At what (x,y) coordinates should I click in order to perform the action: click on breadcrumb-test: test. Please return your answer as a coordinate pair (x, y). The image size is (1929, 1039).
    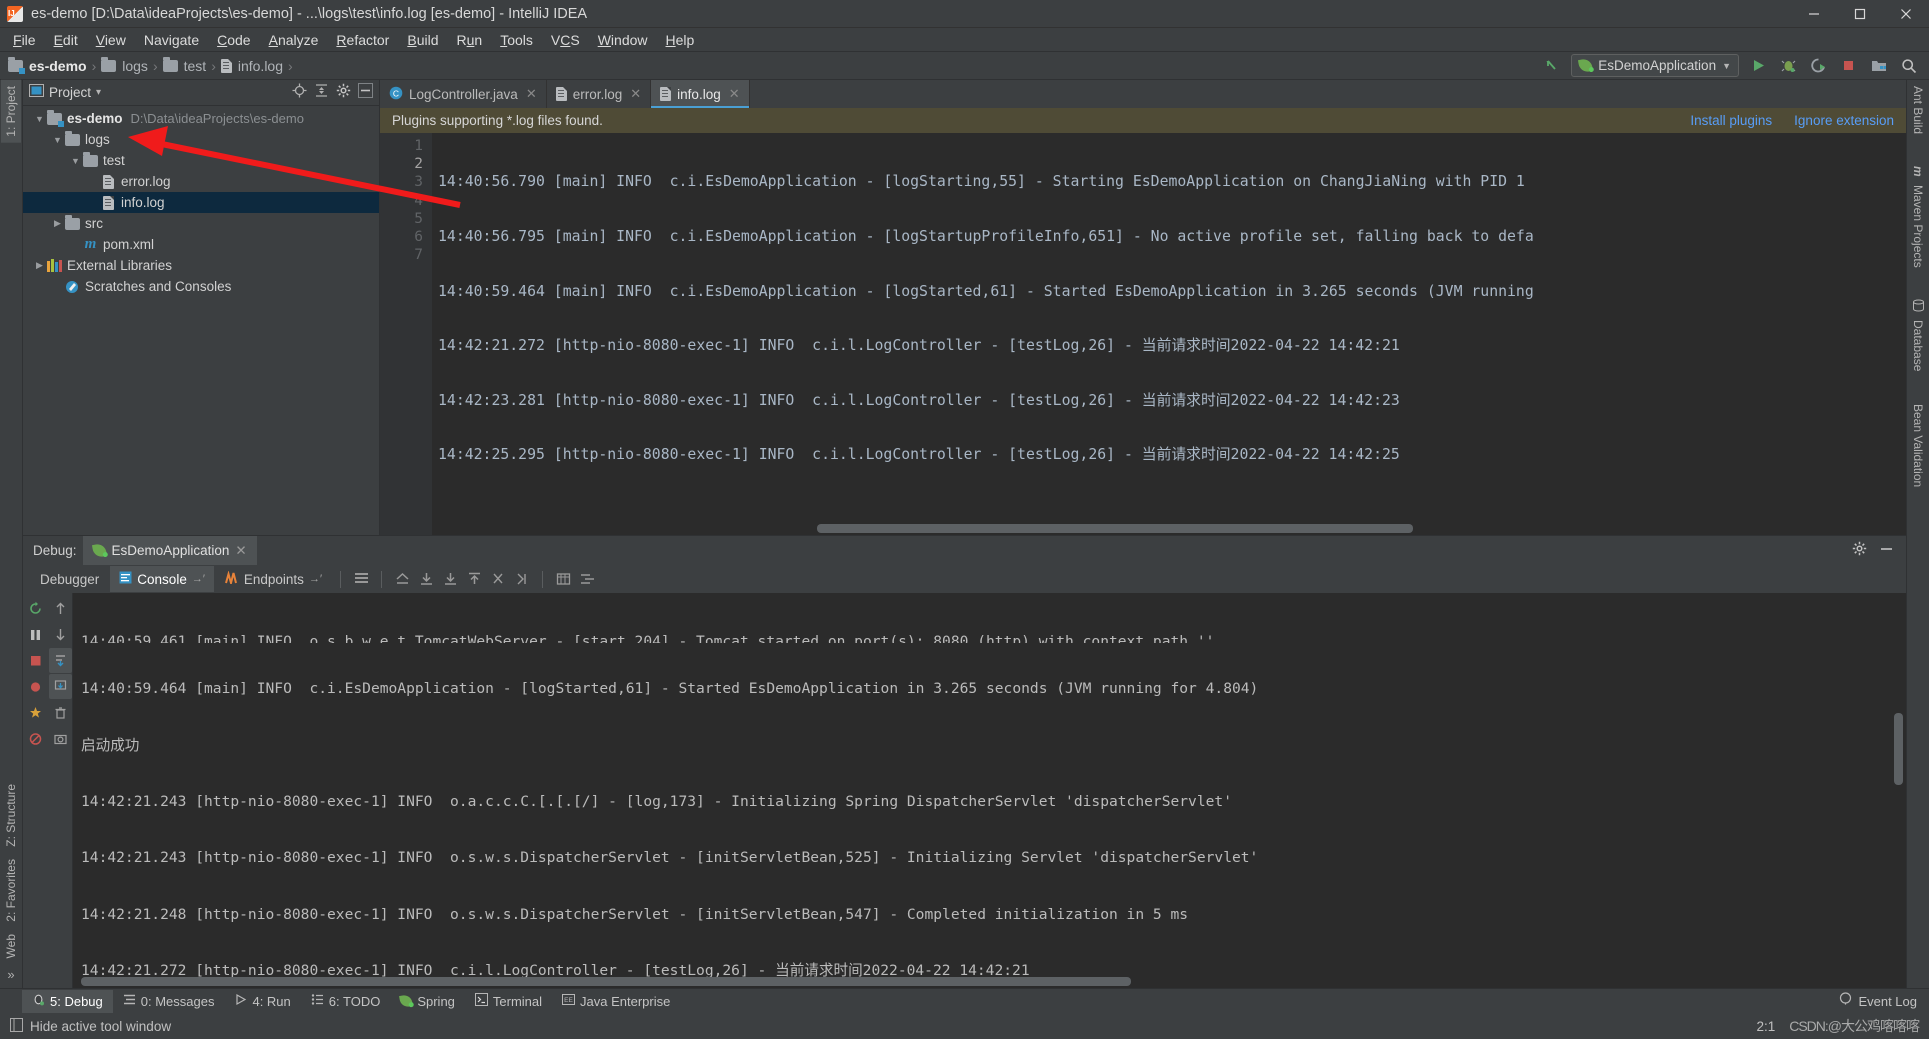
    Looking at the image, I should click on (184, 65).